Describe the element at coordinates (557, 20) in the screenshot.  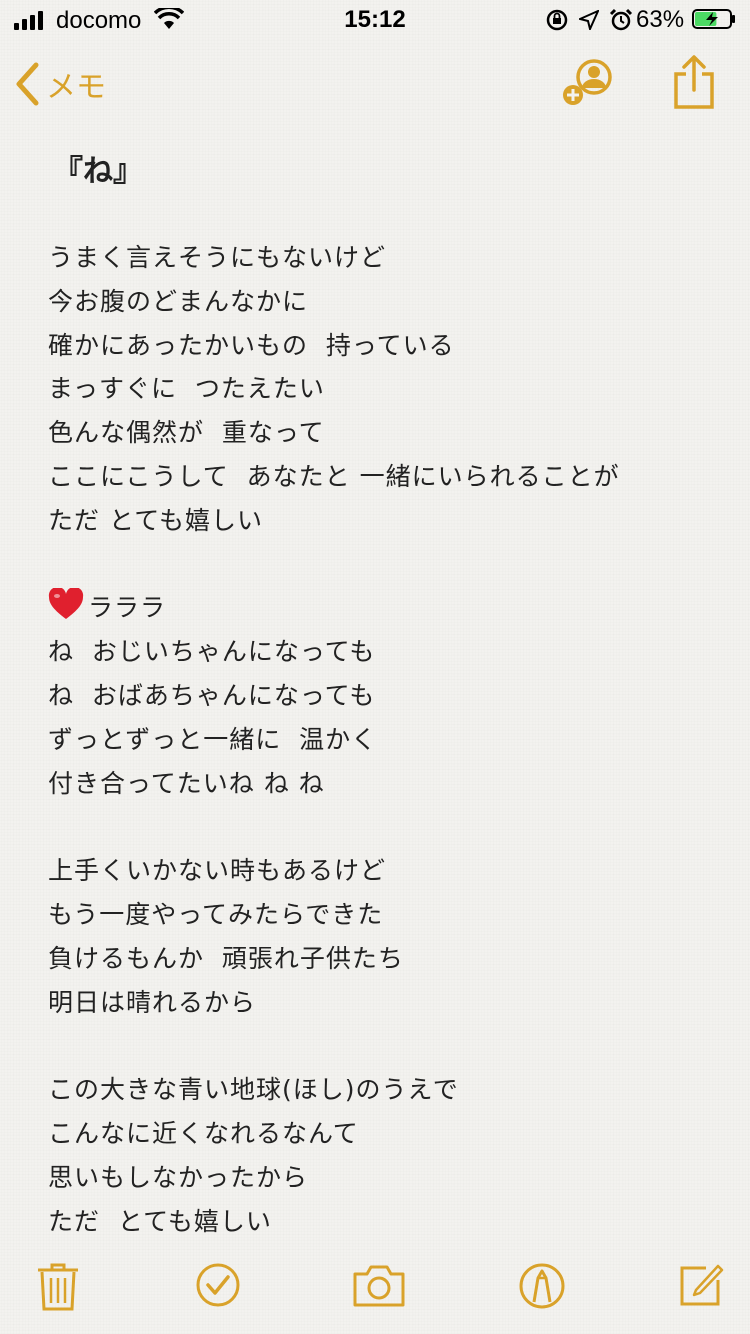
I see `orientation-lock-icon` at that location.